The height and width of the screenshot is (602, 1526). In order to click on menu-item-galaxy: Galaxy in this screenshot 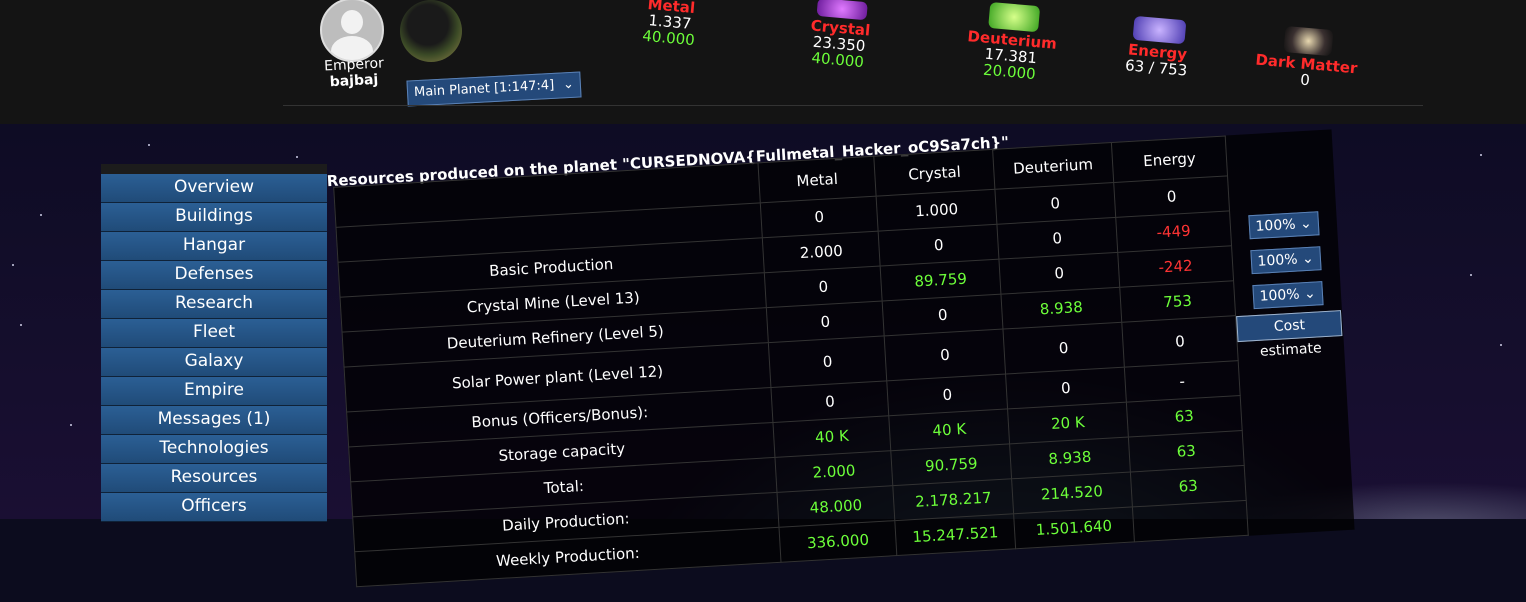, I will do `click(214, 362)`.